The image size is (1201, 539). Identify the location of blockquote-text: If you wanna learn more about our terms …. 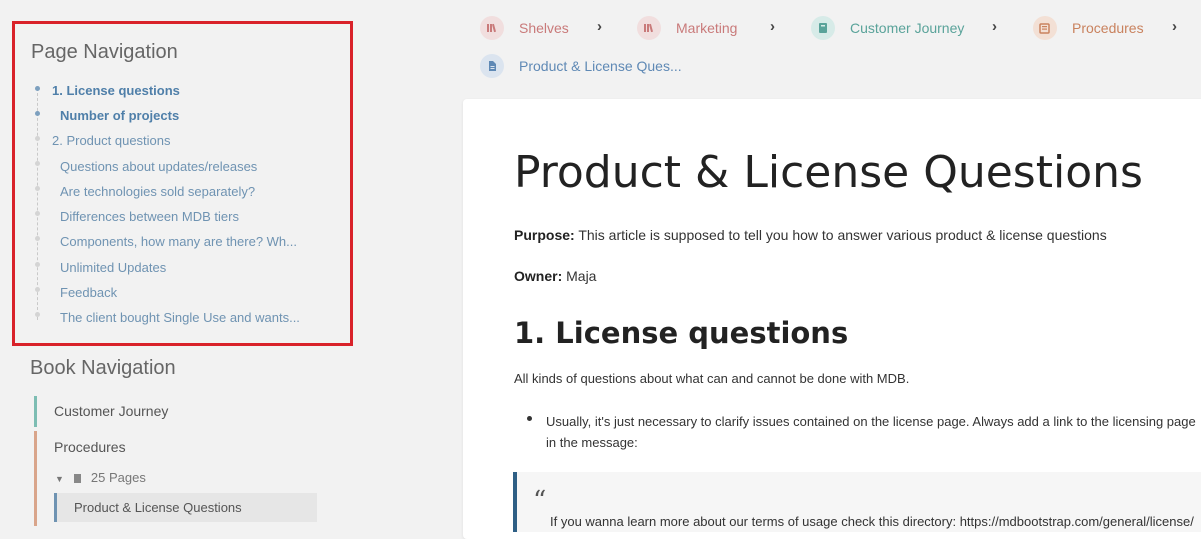
(872, 521).